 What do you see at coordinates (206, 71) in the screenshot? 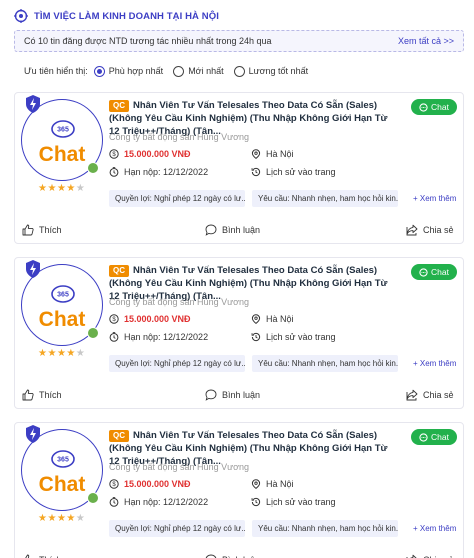
I see `sort-option-label: Mới nhất` at bounding box center [206, 71].